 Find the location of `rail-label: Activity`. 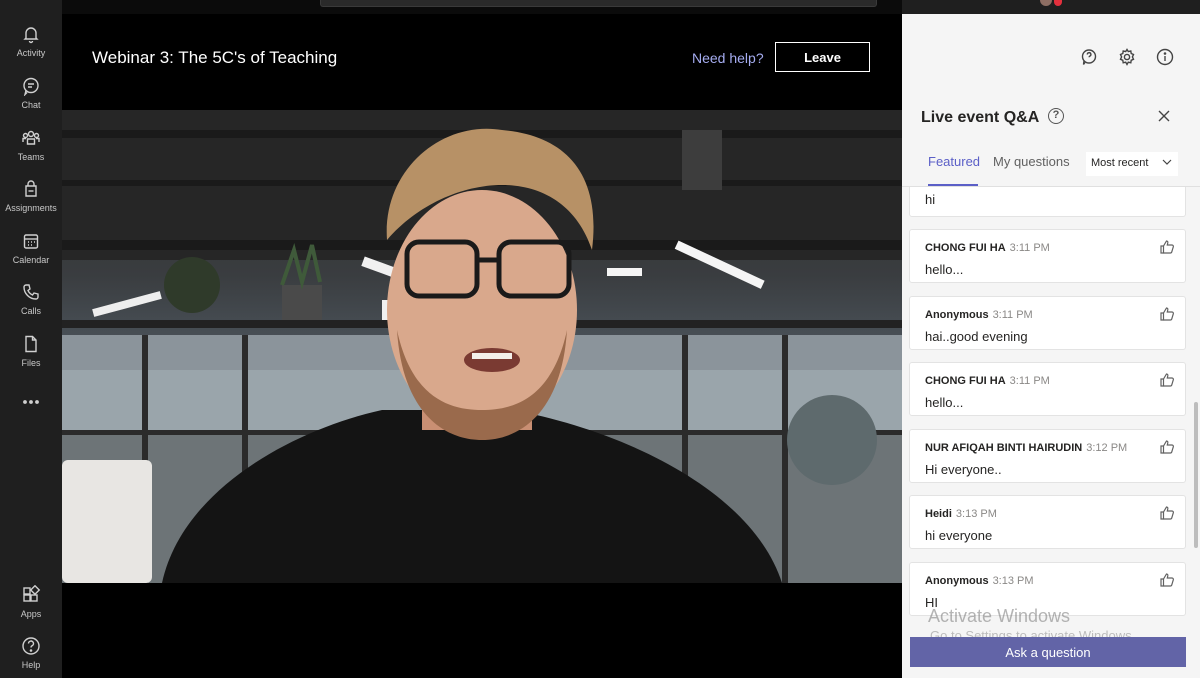

rail-label: Activity is located at coordinates (31, 53).